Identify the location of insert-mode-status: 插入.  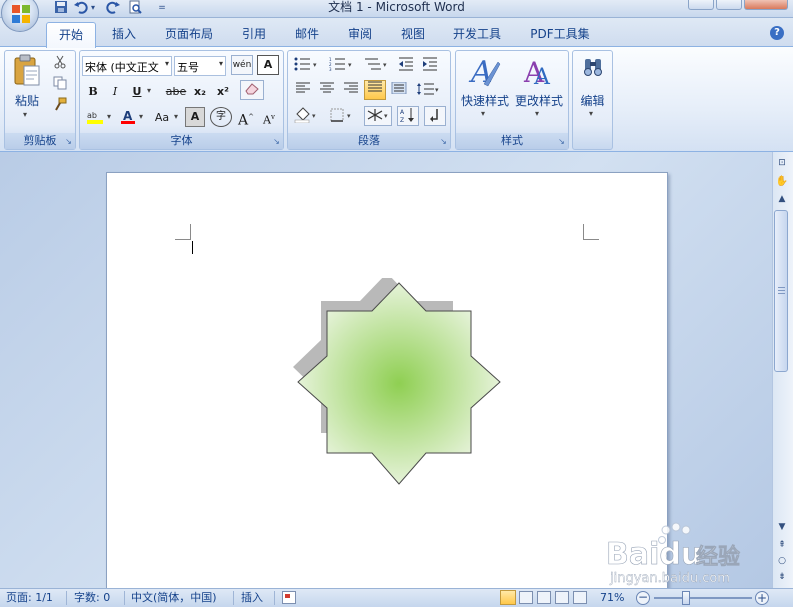
(252, 598).